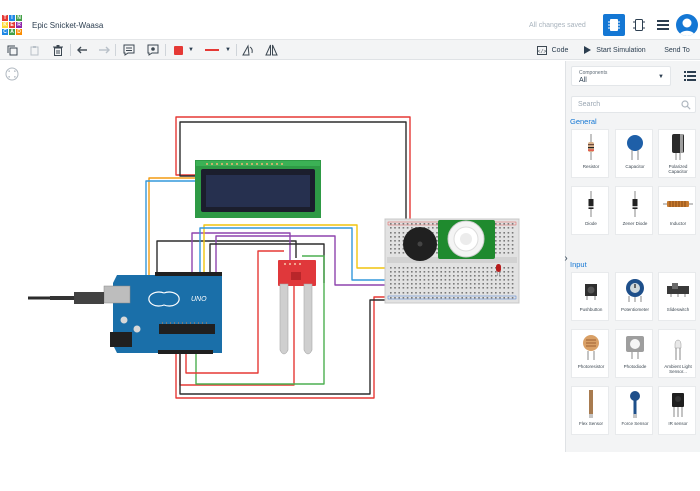 This screenshot has height=491, width=700. I want to click on component-card-potentiometer: Potentiometer, so click(634, 296).